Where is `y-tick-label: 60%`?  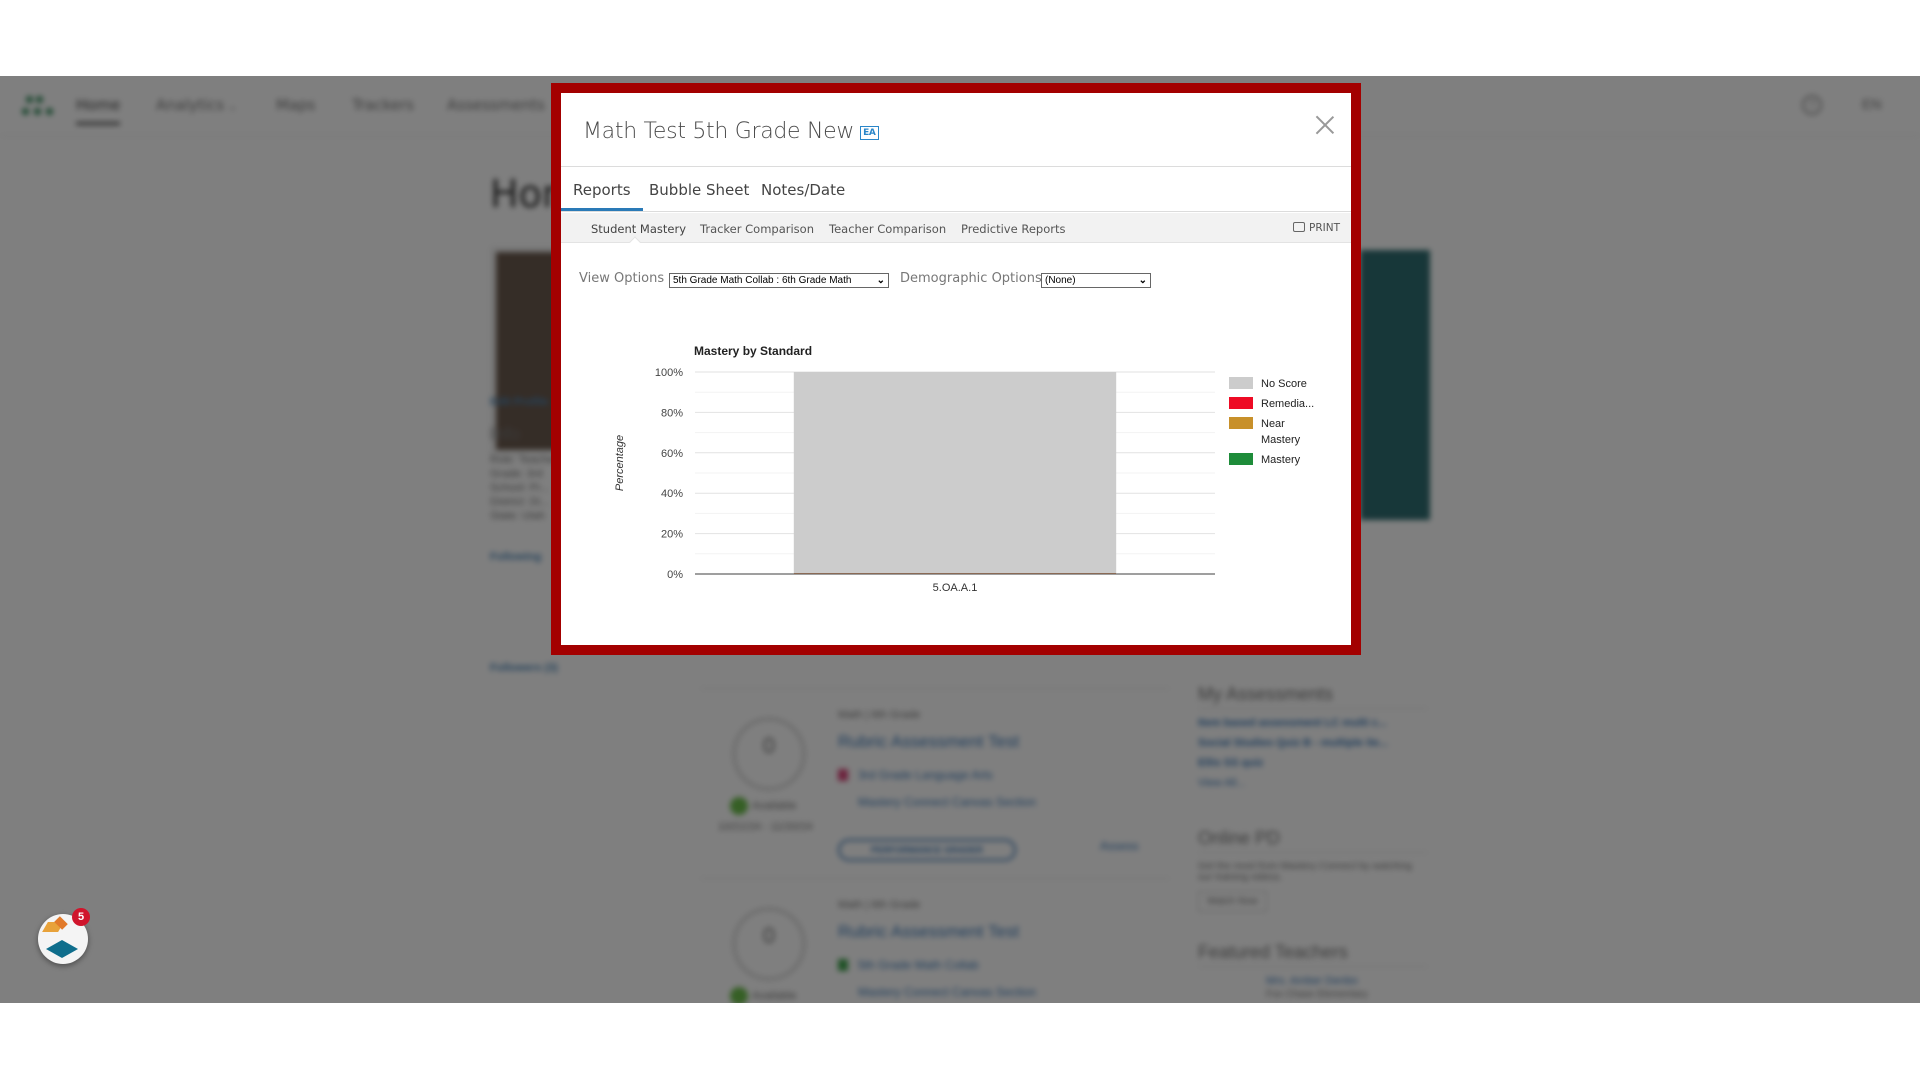 y-tick-label: 60% is located at coordinates (672, 454).